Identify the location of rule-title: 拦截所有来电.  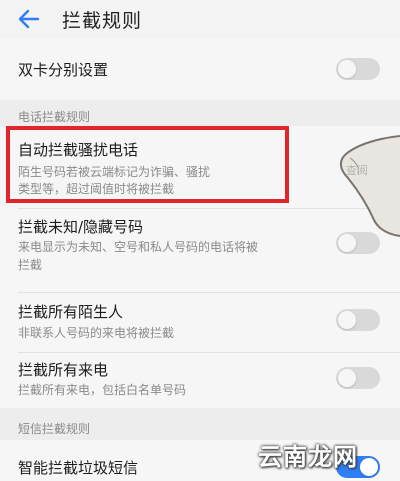
(63, 370).